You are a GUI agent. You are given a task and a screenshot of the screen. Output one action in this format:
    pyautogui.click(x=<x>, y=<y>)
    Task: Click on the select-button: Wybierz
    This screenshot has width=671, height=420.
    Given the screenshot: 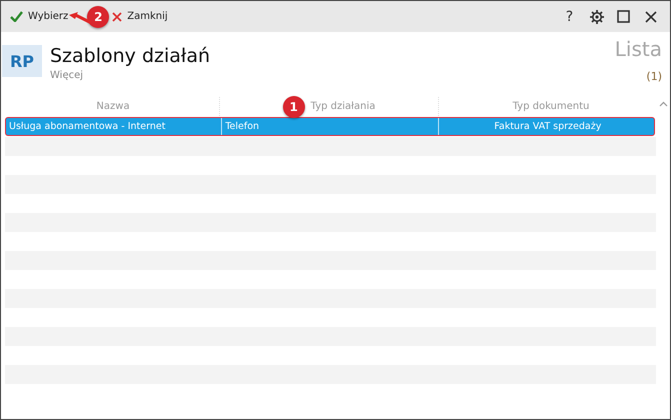 What is the action you would take?
    pyautogui.click(x=39, y=16)
    